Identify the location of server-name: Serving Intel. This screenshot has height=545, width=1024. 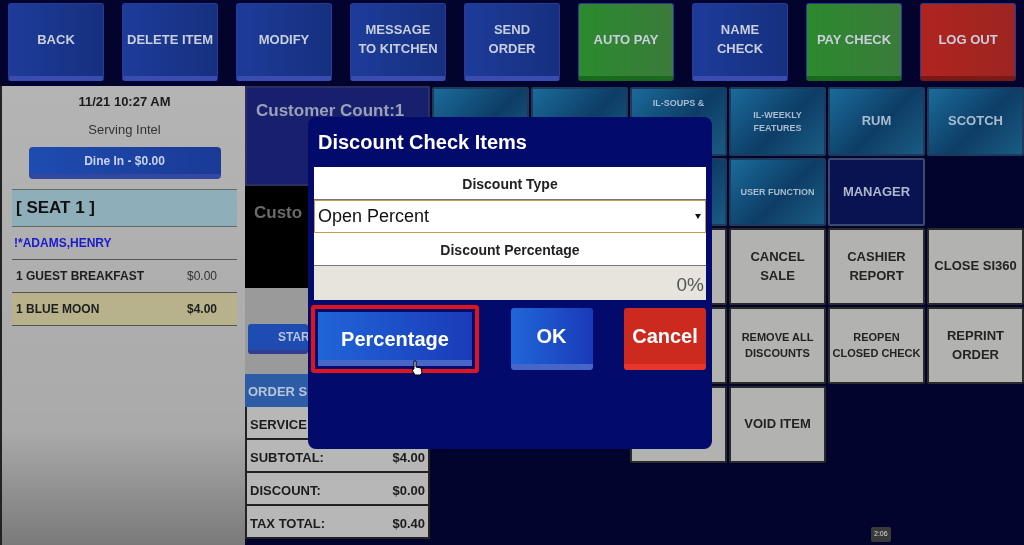
(124, 129).